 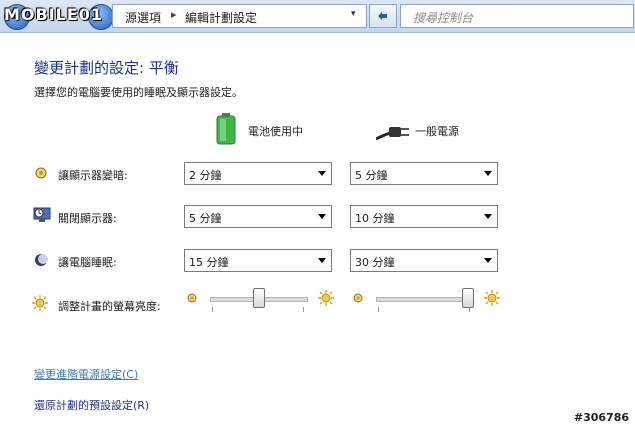 I want to click on dim-display-label: 讓顯示器變暗:, so click(x=93, y=175).